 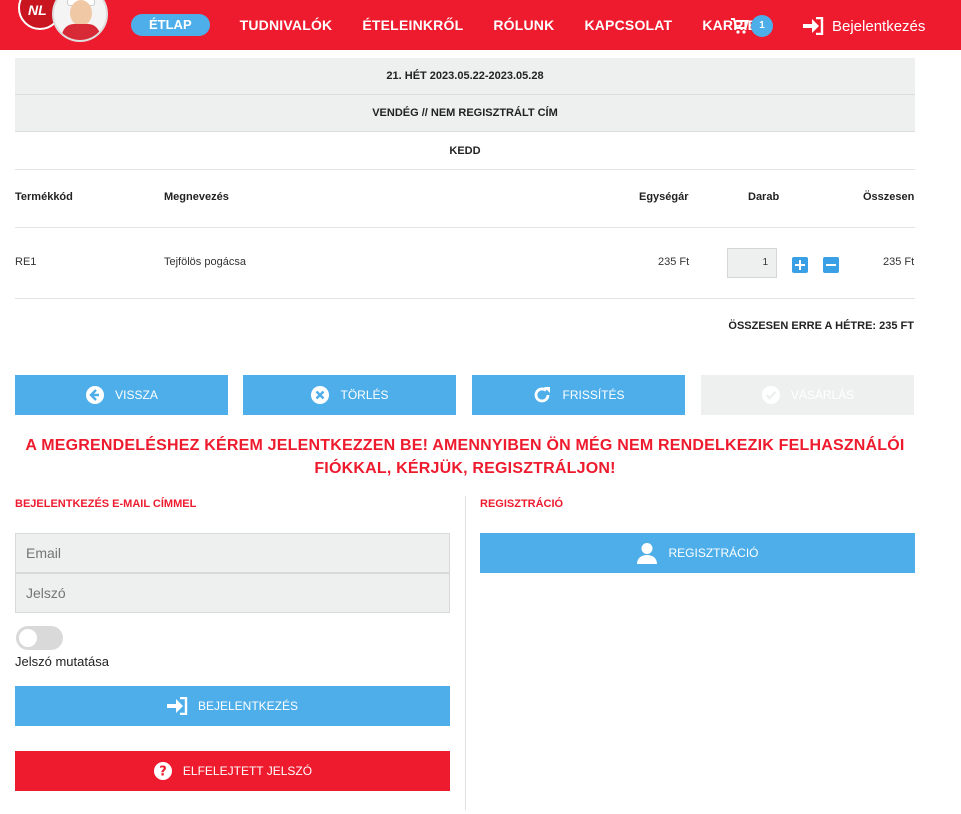 I want to click on col-header-name: Megnevezés, so click(x=196, y=197).